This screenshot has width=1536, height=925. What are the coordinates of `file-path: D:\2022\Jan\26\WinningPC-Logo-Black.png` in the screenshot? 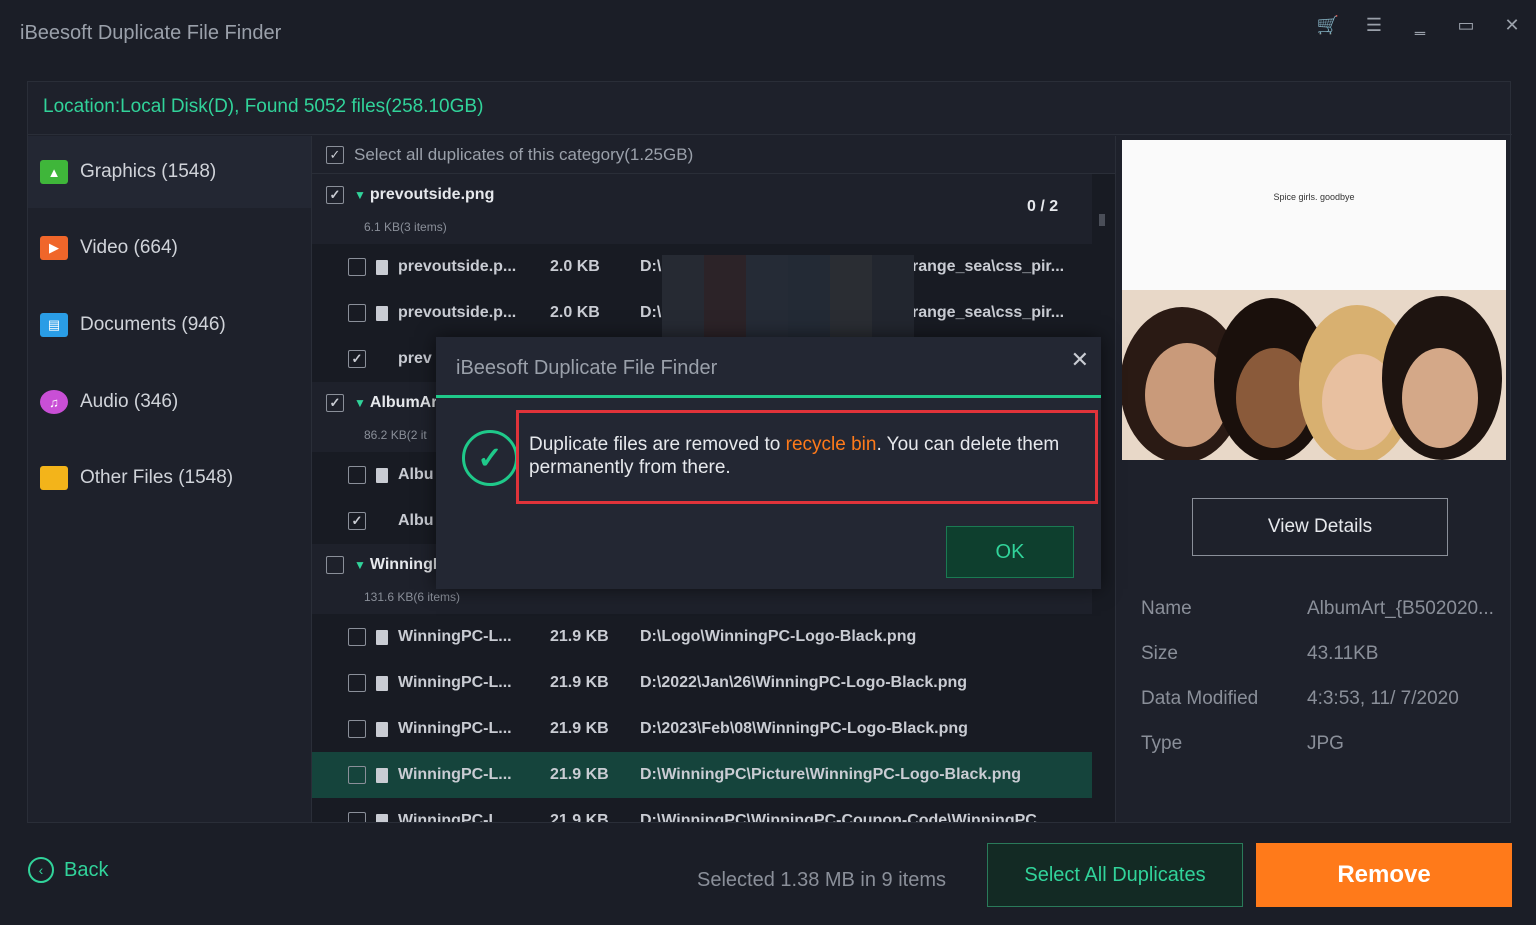 It's located at (804, 682).